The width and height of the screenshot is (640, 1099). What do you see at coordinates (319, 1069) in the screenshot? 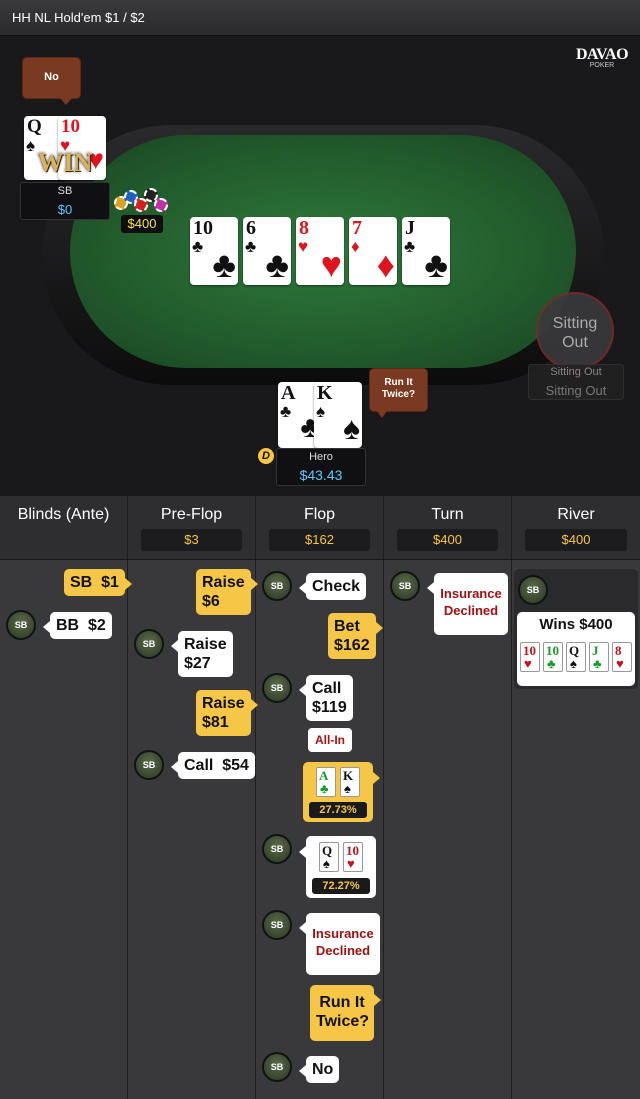
I see `action-no: No` at bounding box center [319, 1069].